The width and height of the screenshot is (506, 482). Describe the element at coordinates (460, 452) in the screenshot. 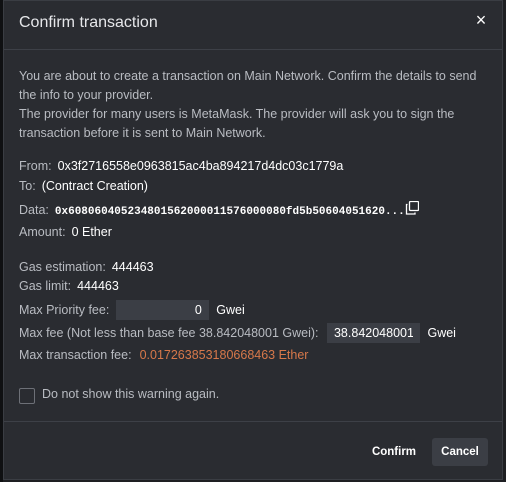

I see `cancel-button: Cancel` at that location.